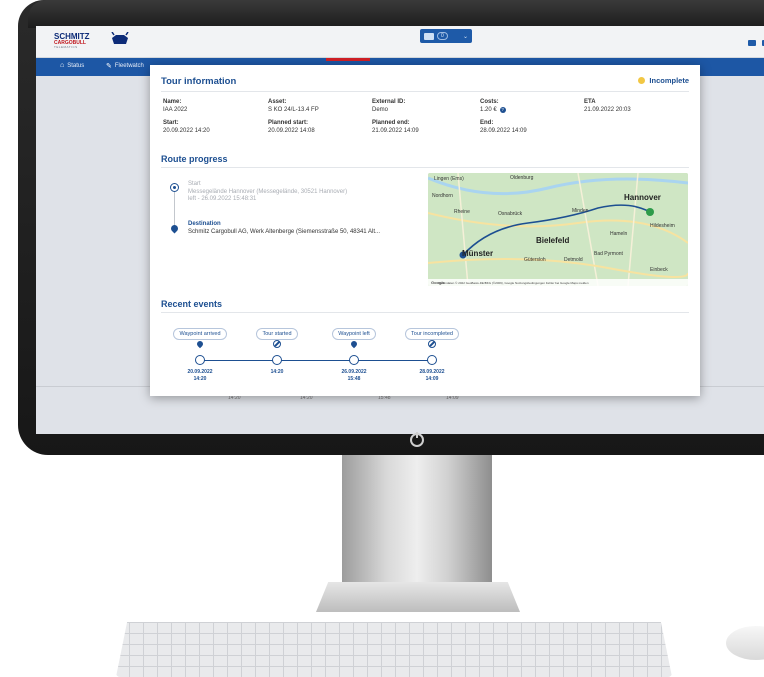  I want to click on power-icon, so click(417, 439).